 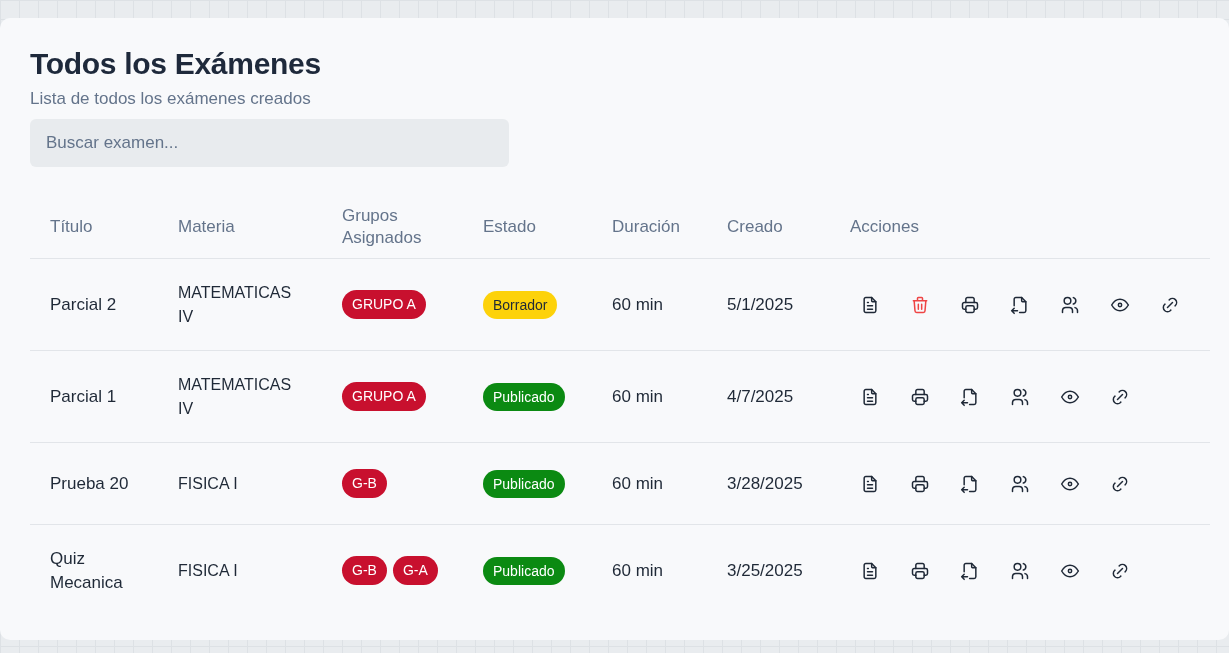 What do you see at coordinates (647, 226) in the screenshot?
I see `column-header: Duración` at bounding box center [647, 226].